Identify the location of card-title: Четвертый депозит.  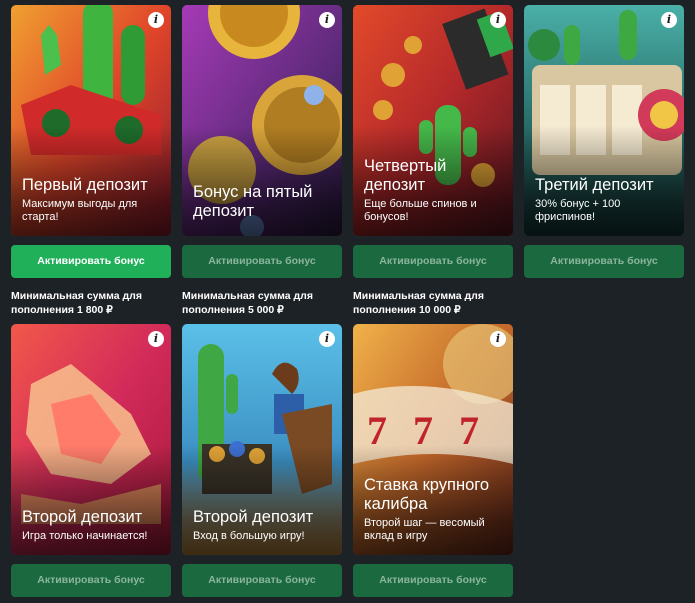
(405, 175).